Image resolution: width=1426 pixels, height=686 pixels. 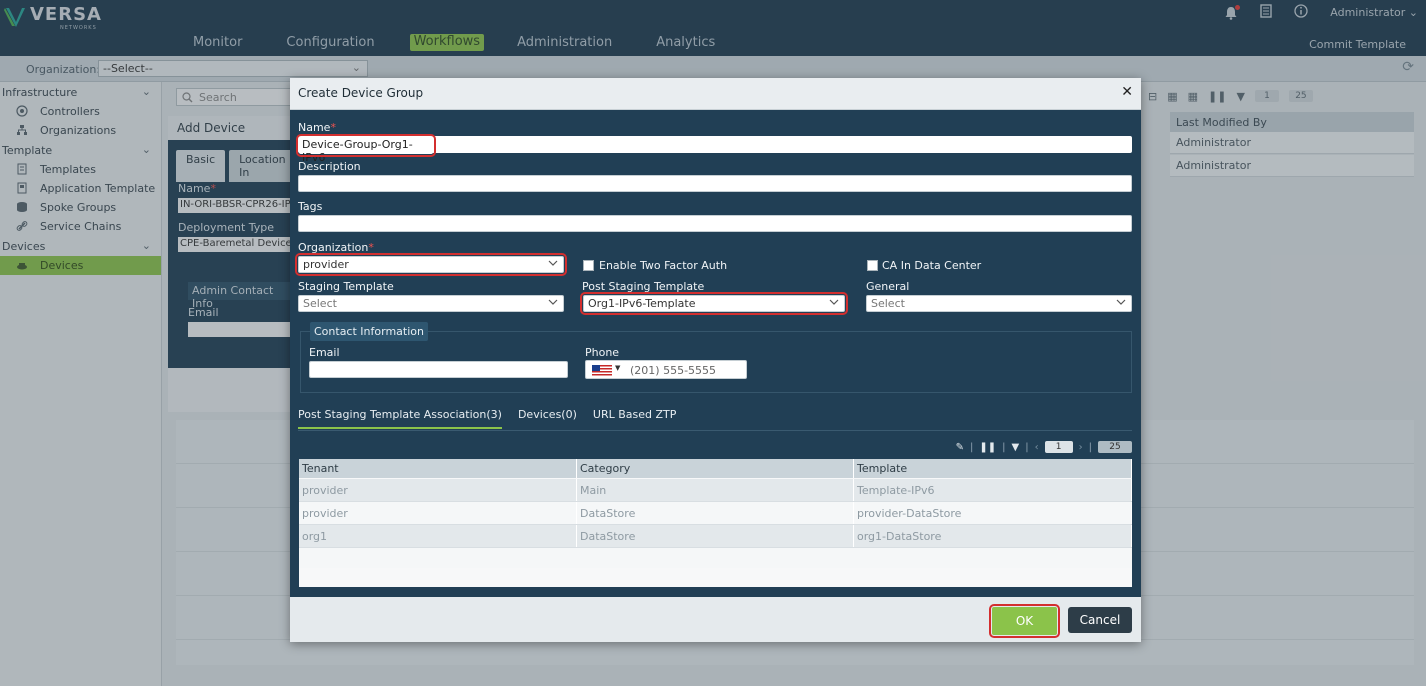 What do you see at coordinates (1058, 447) in the screenshot?
I see `page-number: 1` at bounding box center [1058, 447].